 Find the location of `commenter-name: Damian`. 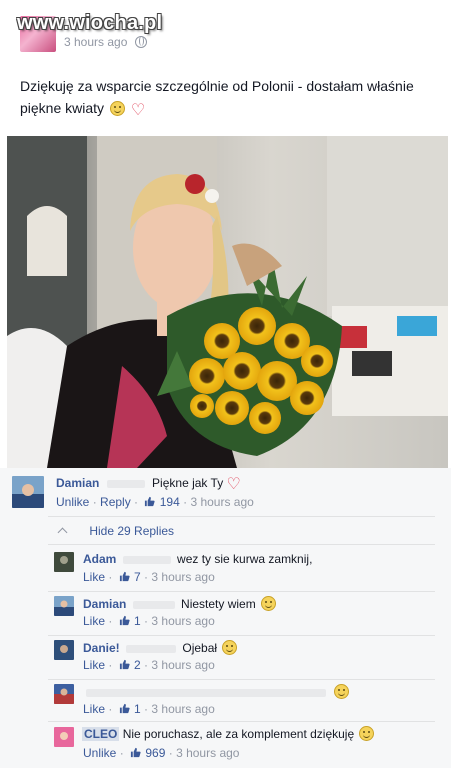

commenter-name: Damian is located at coordinates (77, 483).